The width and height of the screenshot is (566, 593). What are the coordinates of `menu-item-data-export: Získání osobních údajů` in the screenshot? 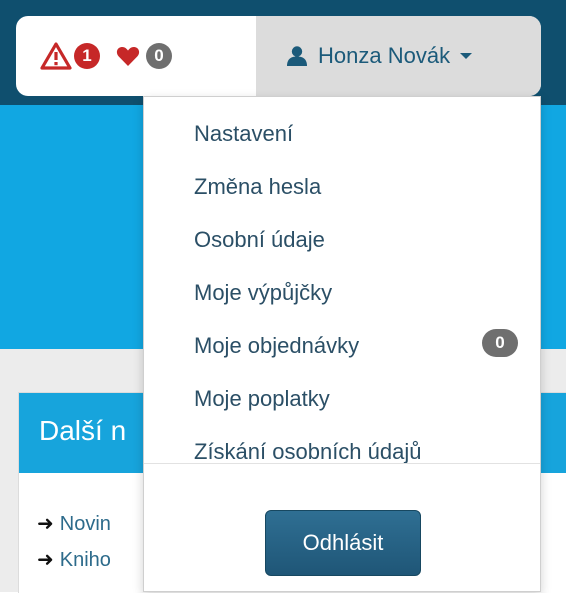 It's located at (307, 452).